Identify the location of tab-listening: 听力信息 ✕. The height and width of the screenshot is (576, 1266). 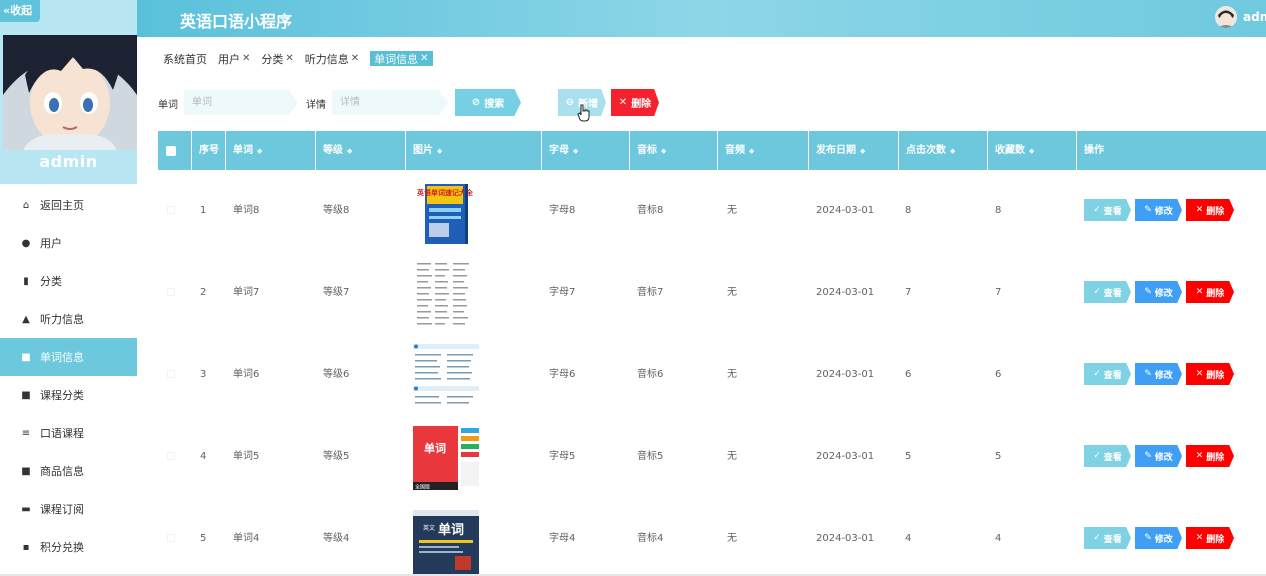
(332, 58).